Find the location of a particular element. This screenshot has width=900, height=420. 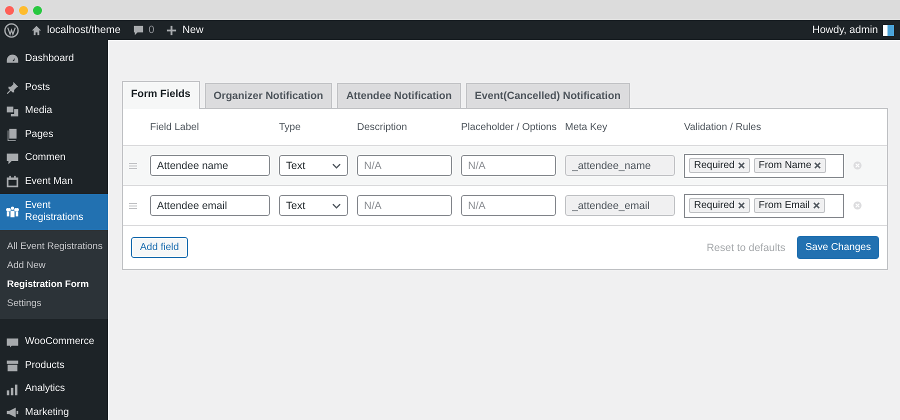

tab: Organizer Notification is located at coordinates (268, 95).